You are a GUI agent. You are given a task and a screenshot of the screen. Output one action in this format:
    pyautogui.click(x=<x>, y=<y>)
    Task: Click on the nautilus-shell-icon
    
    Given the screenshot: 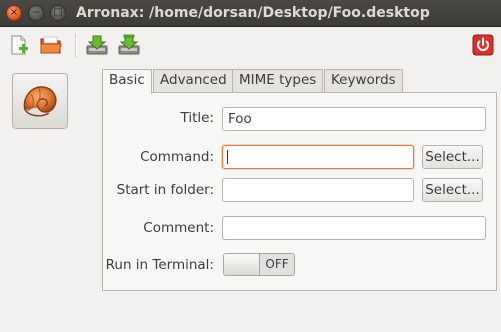 What is the action you would take?
    pyautogui.click(x=40, y=101)
    